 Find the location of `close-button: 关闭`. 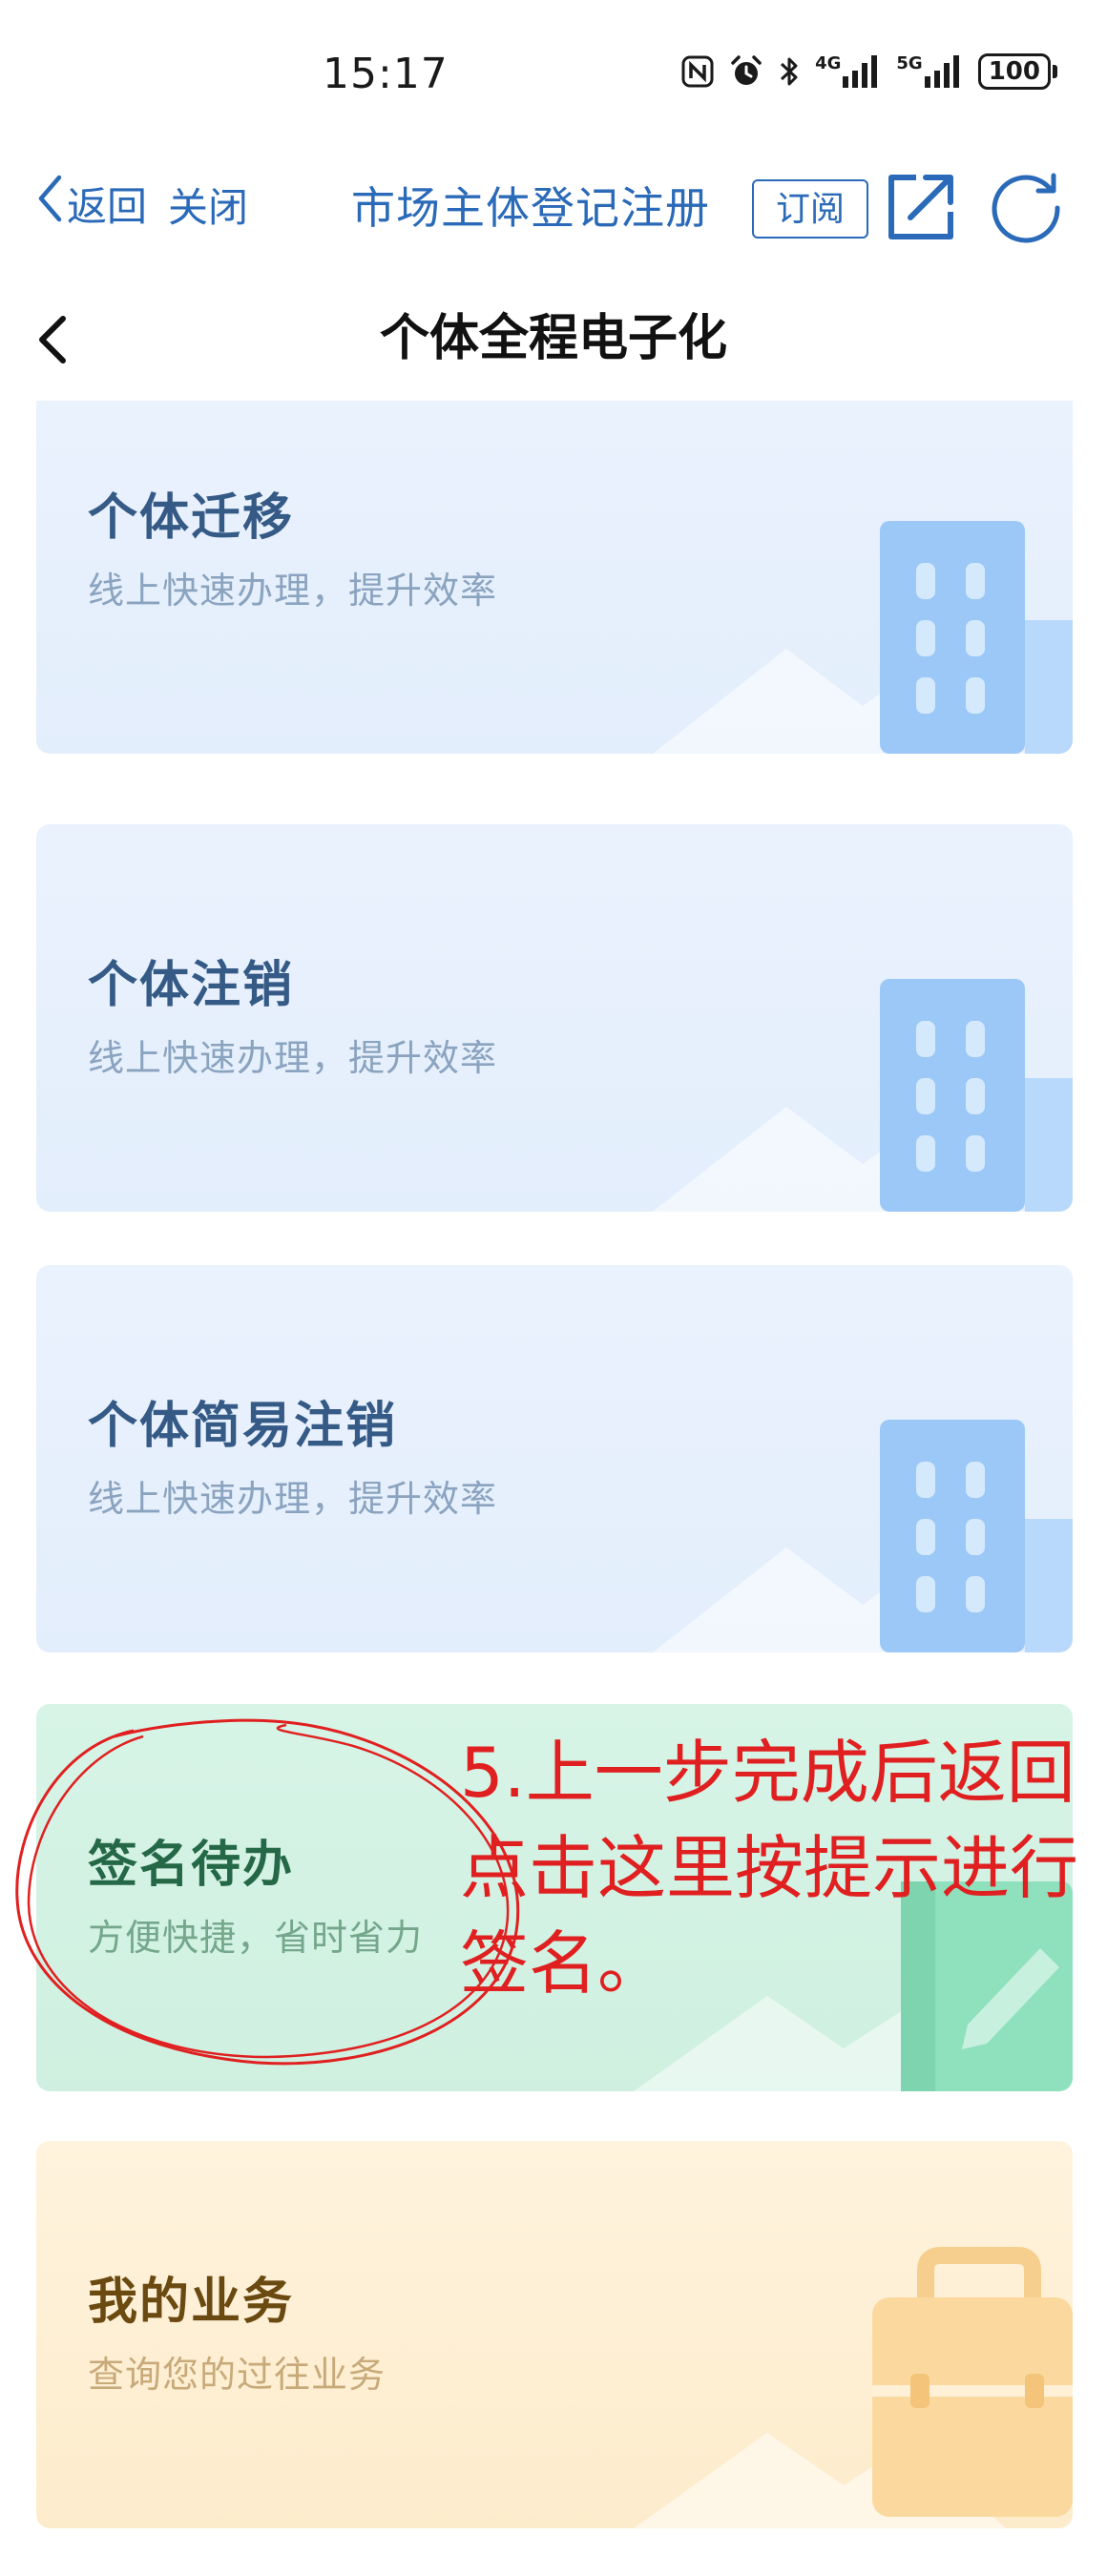

close-button: 关闭 is located at coordinates (208, 205).